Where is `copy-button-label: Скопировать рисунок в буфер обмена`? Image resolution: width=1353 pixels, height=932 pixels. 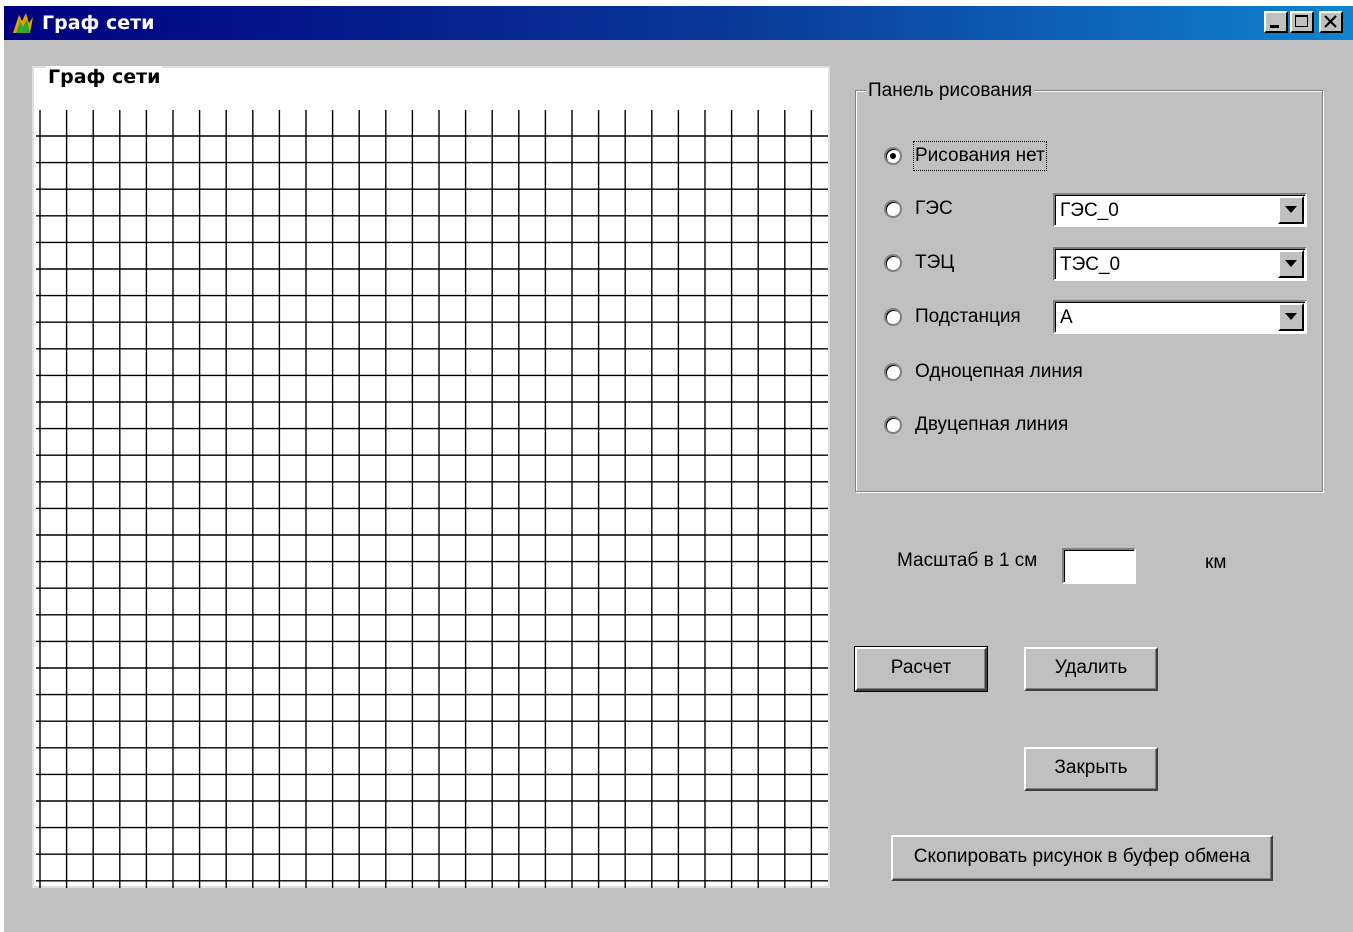 copy-button-label: Скопировать рисунок в буфер обмена is located at coordinates (1082, 856).